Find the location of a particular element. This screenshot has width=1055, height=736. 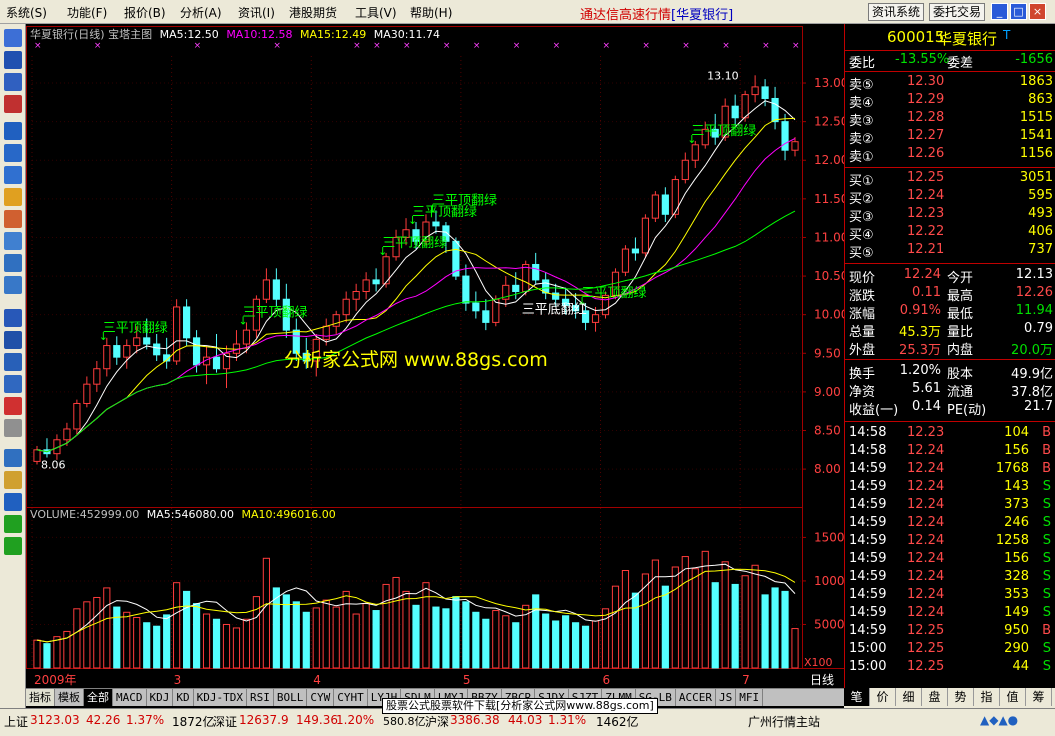

maximize-button: □ is located at coordinates (1018, 11).